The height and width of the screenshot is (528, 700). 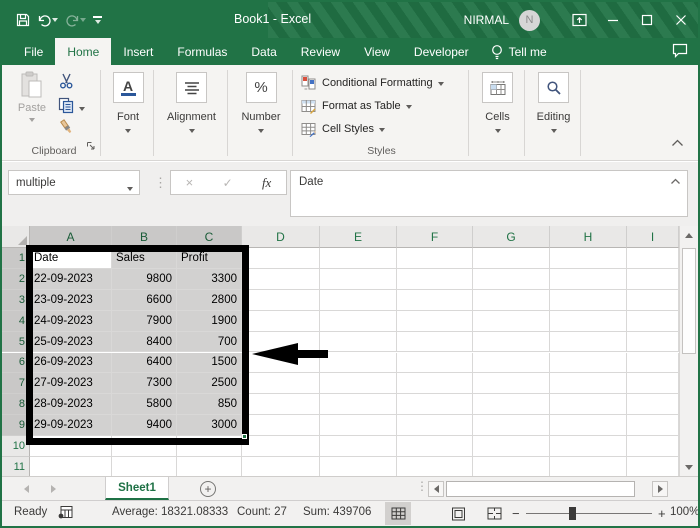 What do you see at coordinates (191, 113) in the screenshot?
I see `alignment-group: Alignment` at bounding box center [191, 113].